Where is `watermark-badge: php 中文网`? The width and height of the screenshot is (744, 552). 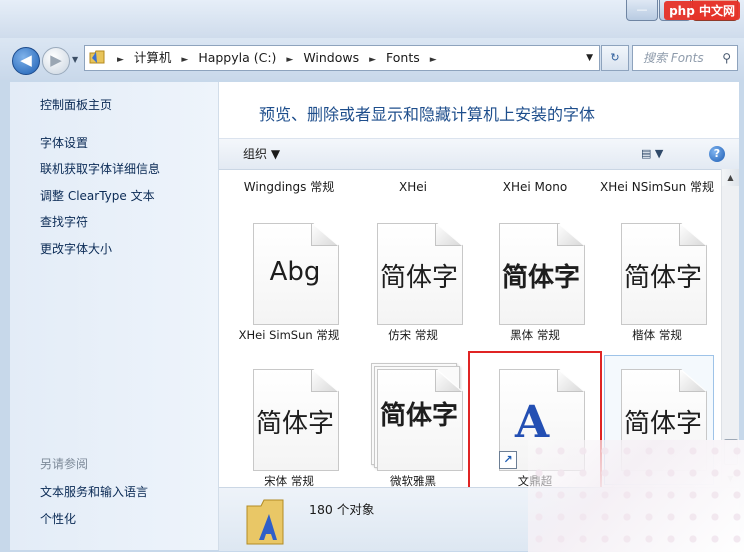
watermark-badge: php 中文网 is located at coordinates (702, 10).